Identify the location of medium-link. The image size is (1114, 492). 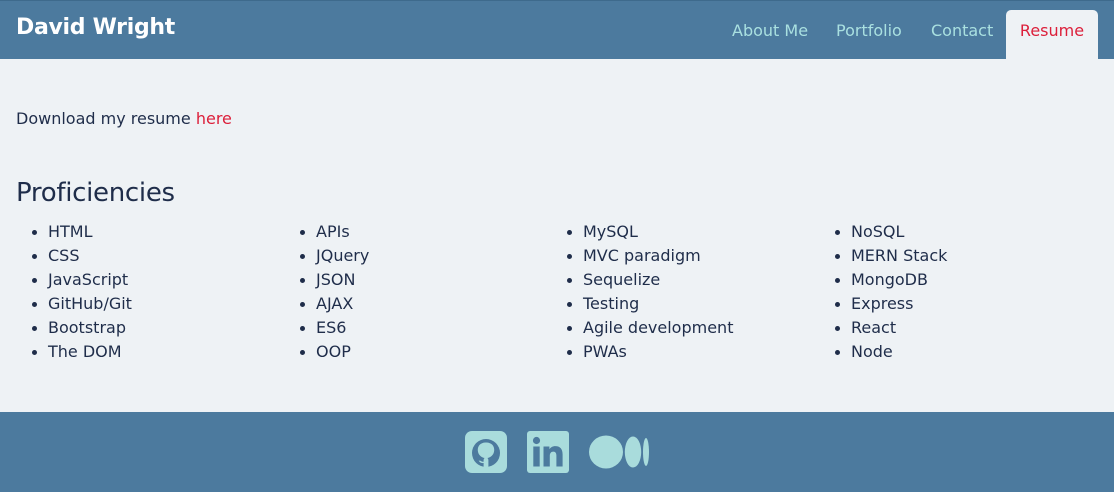
(620, 454).